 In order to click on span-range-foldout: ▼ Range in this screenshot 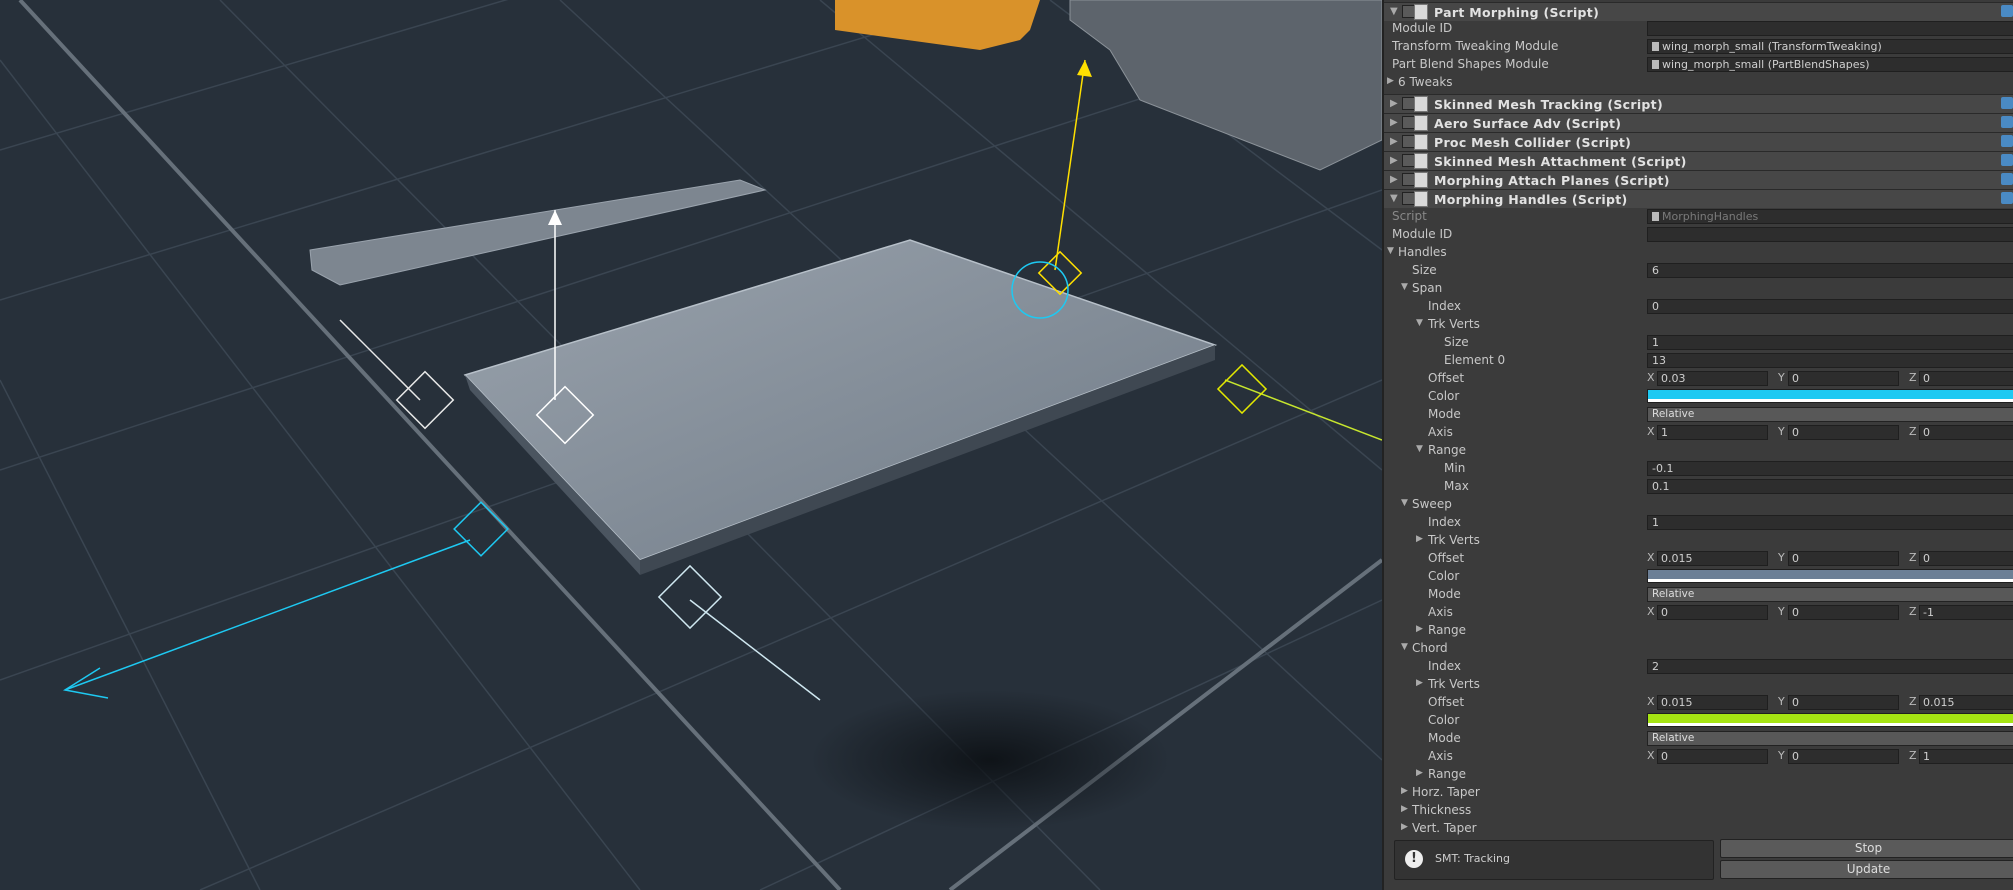, I will do `click(1698, 450)`.